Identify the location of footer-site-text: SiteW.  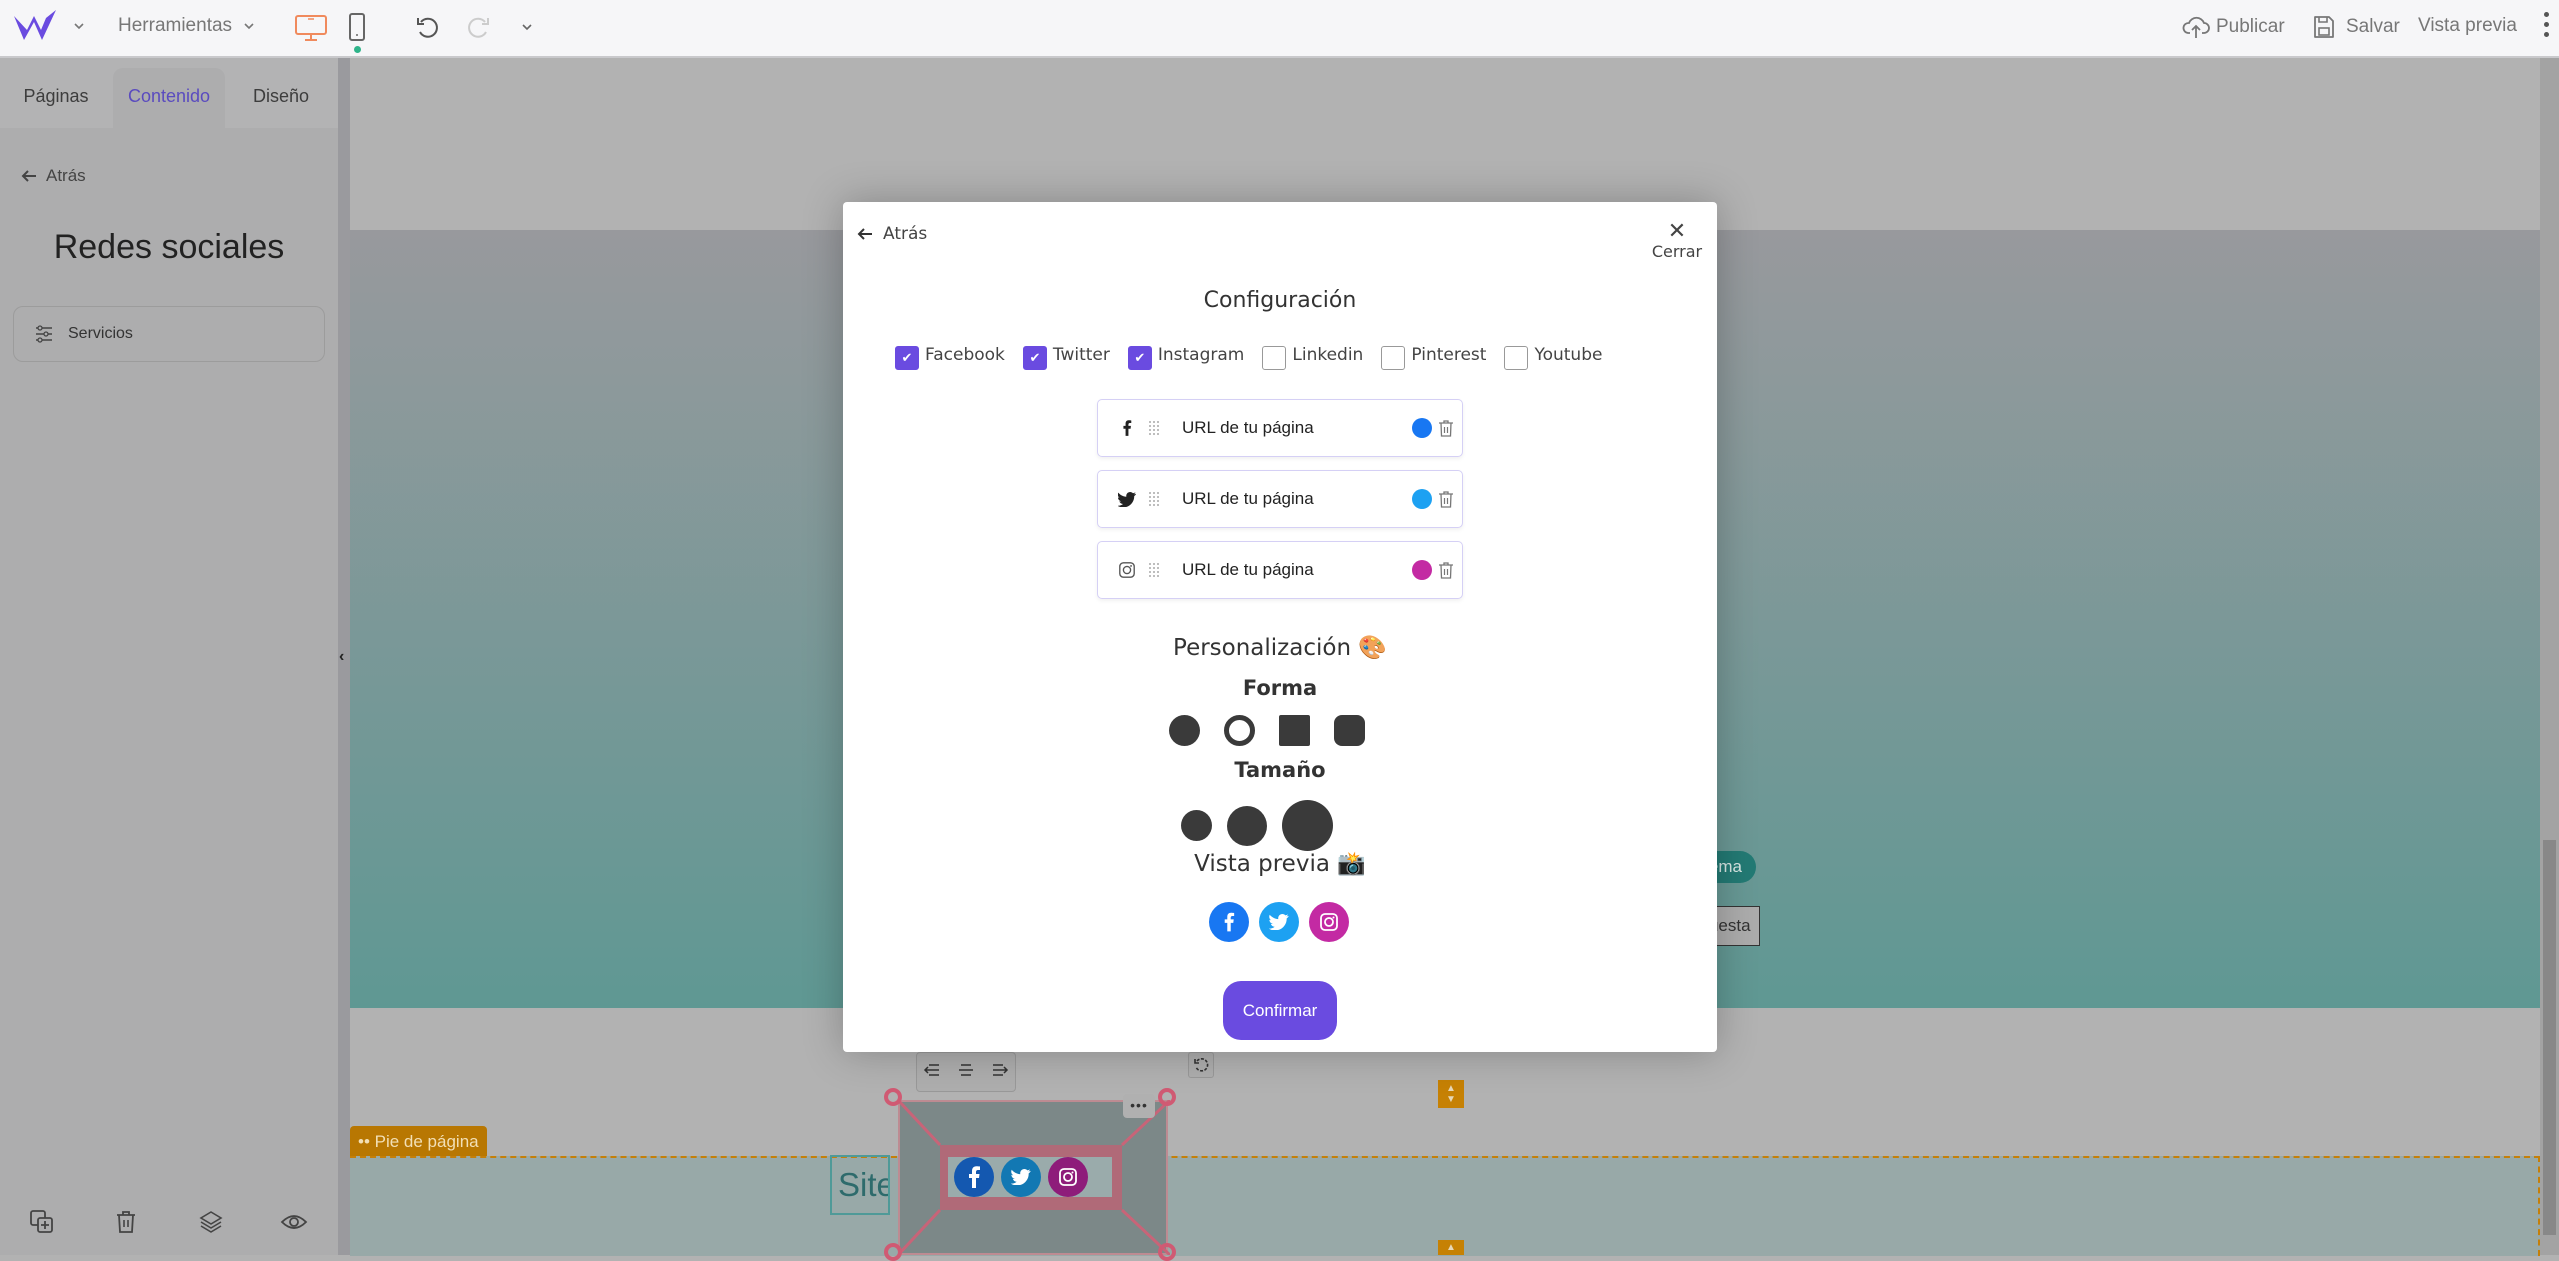
(860, 1185).